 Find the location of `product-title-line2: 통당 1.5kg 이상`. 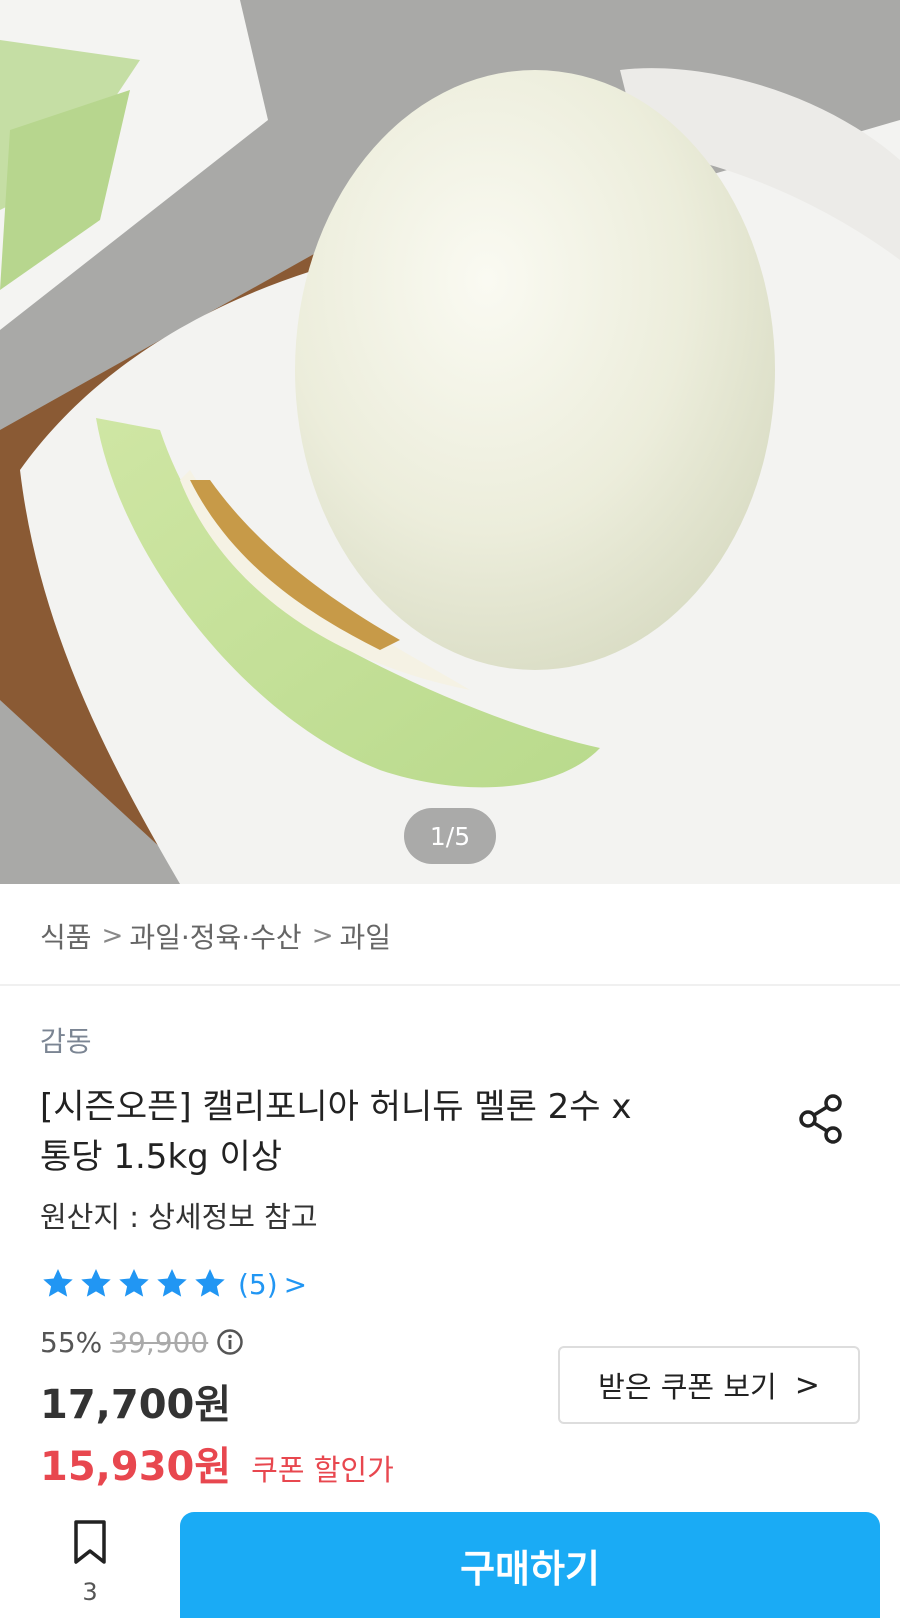

product-title-line2: 통당 1.5kg 이상 is located at coordinates (161, 1157).